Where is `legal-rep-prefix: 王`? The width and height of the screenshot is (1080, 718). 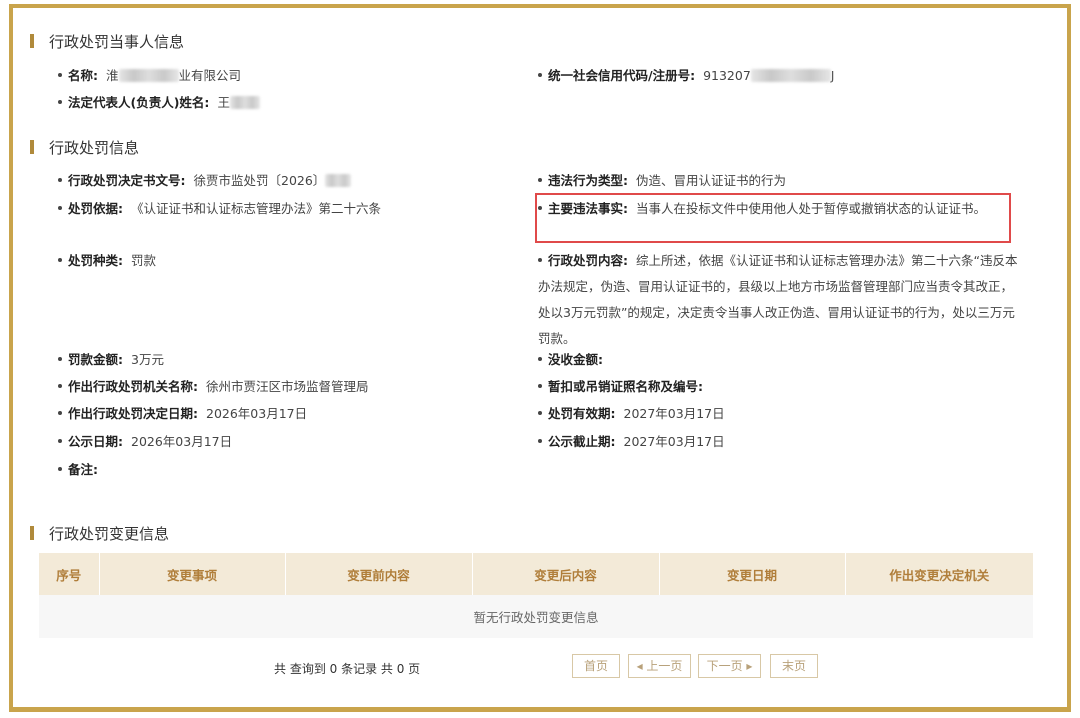
legal-rep-prefix: 王 is located at coordinates (223, 102).